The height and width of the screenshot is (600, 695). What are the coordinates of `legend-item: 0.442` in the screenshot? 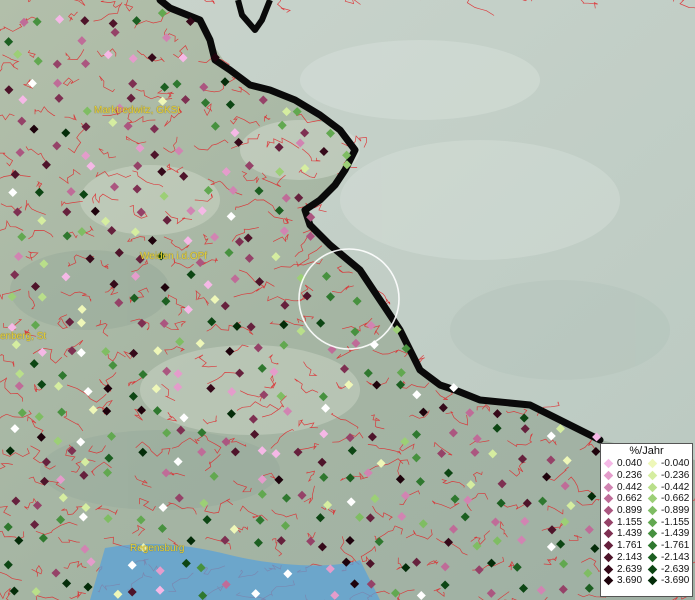 It's located at (625, 487).